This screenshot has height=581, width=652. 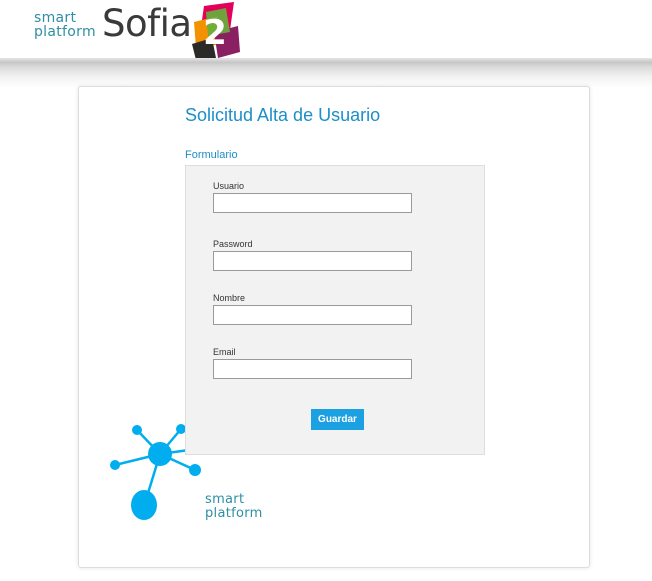 What do you see at coordinates (65, 32) in the screenshot?
I see `logo-small-line2: platform` at bounding box center [65, 32].